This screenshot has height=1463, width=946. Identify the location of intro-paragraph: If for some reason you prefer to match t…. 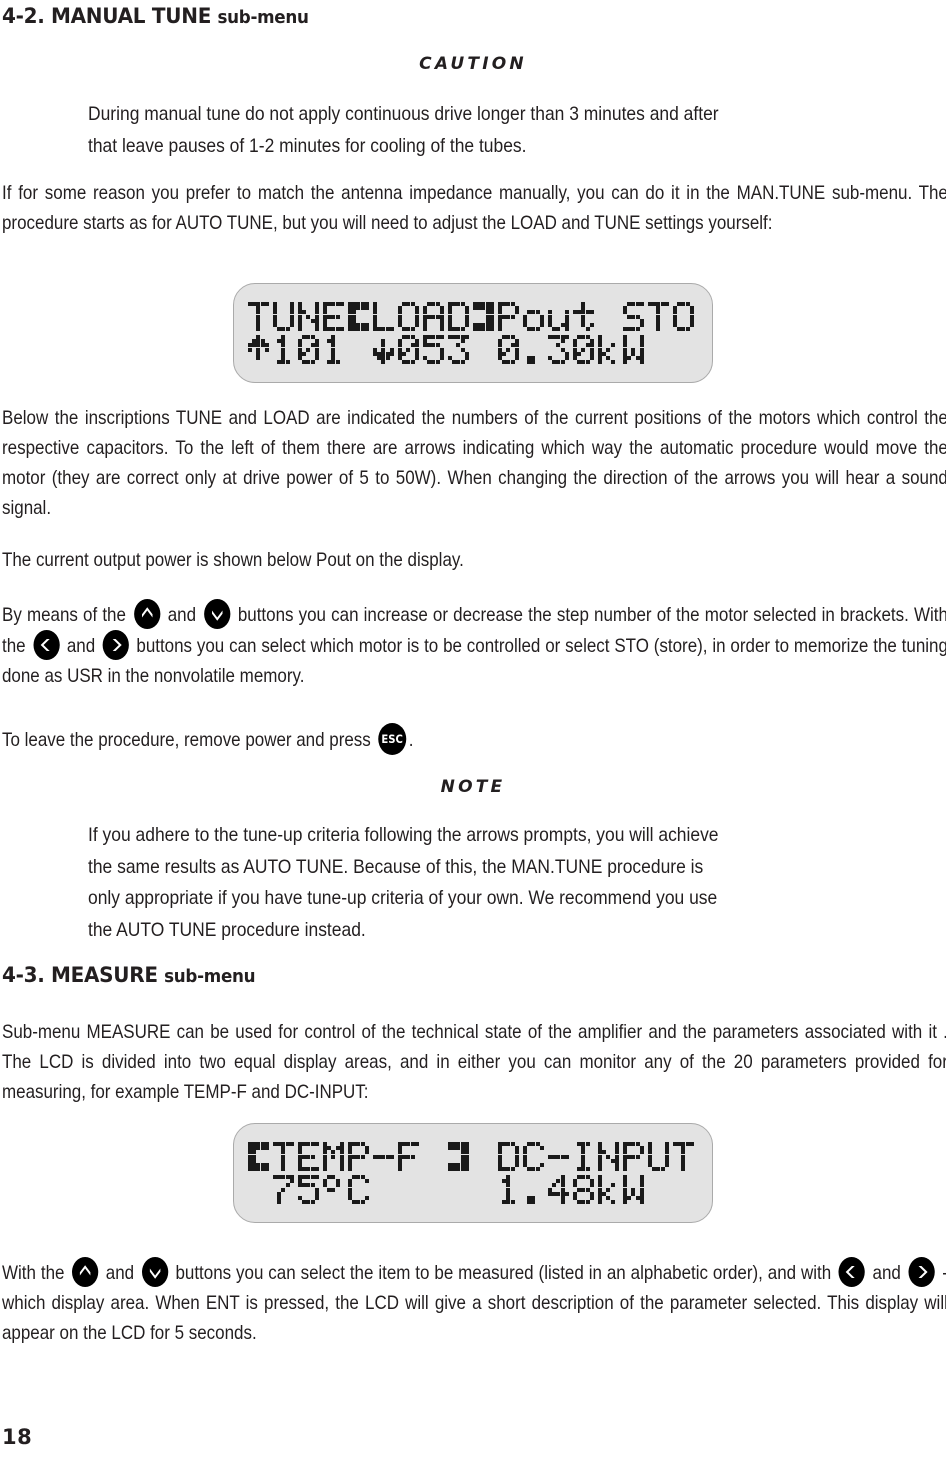
(474, 208).